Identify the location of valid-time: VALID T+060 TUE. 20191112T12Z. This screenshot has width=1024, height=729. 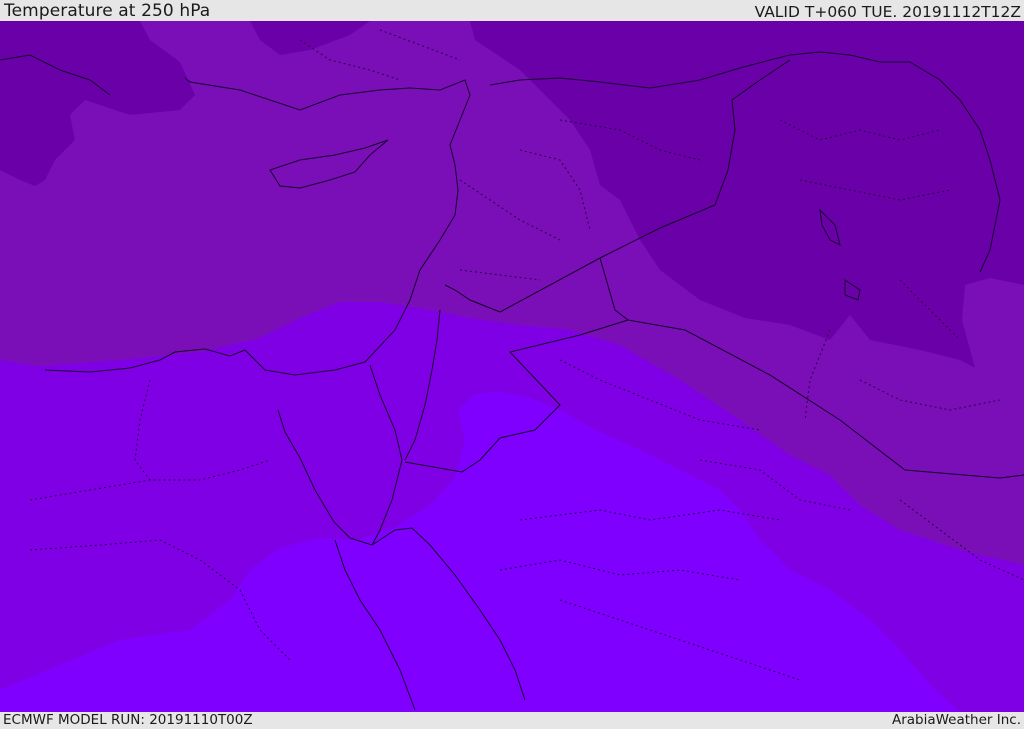
(887, 12).